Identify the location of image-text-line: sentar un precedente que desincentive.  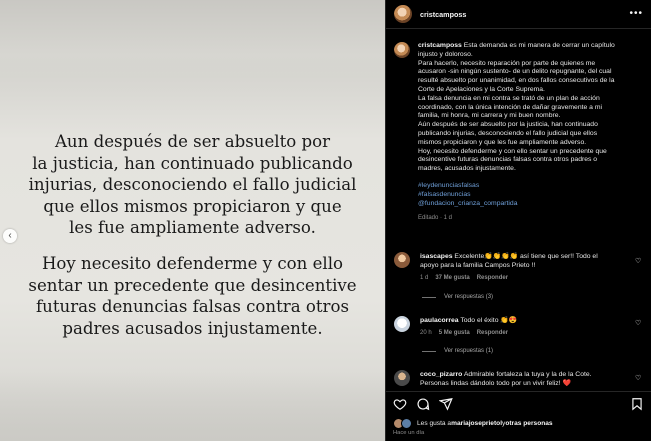
(192, 285).